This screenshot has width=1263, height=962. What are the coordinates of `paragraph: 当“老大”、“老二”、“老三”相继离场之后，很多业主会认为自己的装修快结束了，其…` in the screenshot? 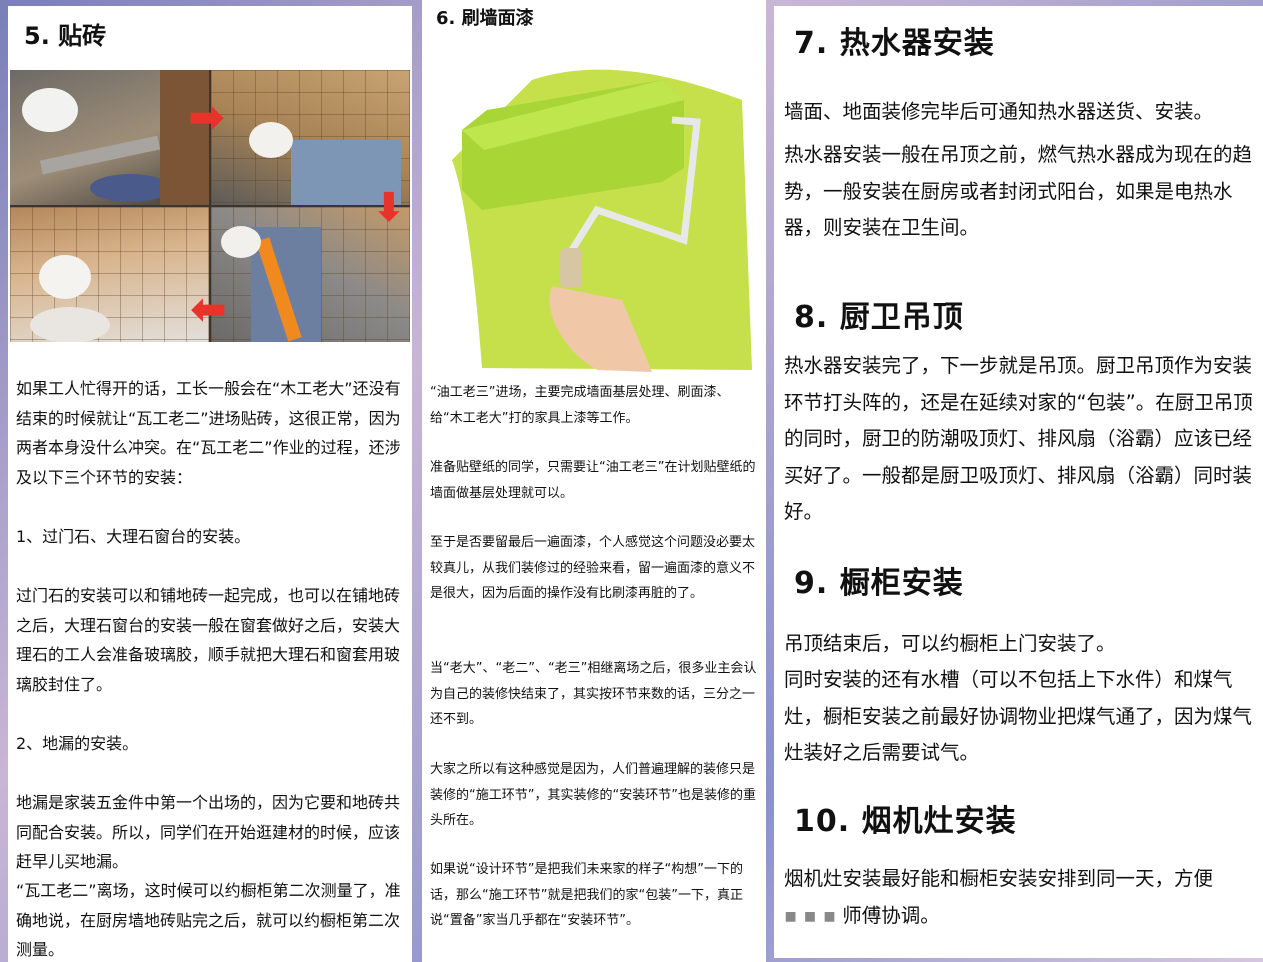 It's located at (593, 694).